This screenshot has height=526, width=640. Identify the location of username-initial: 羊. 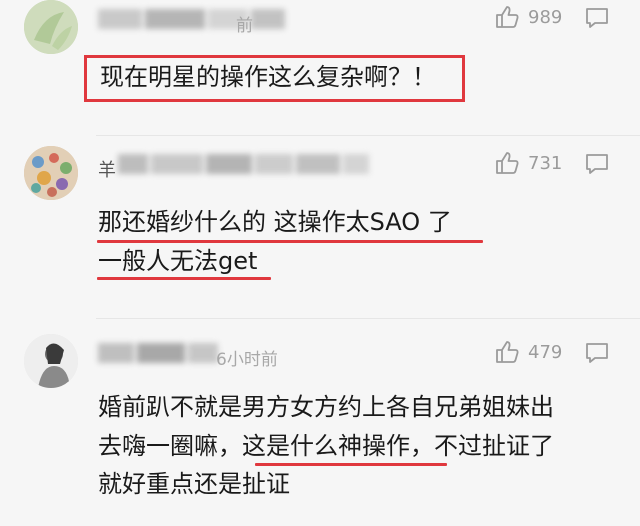
(107, 170).